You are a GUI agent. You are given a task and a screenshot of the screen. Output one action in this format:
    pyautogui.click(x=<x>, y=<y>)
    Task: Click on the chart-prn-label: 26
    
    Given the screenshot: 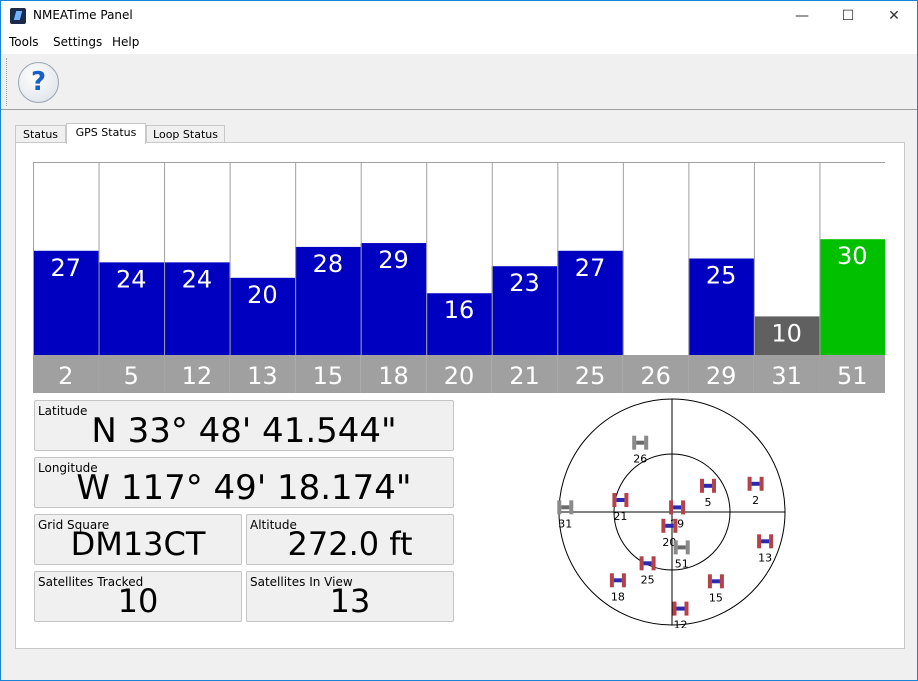 What is the action you would take?
    pyautogui.click(x=655, y=376)
    